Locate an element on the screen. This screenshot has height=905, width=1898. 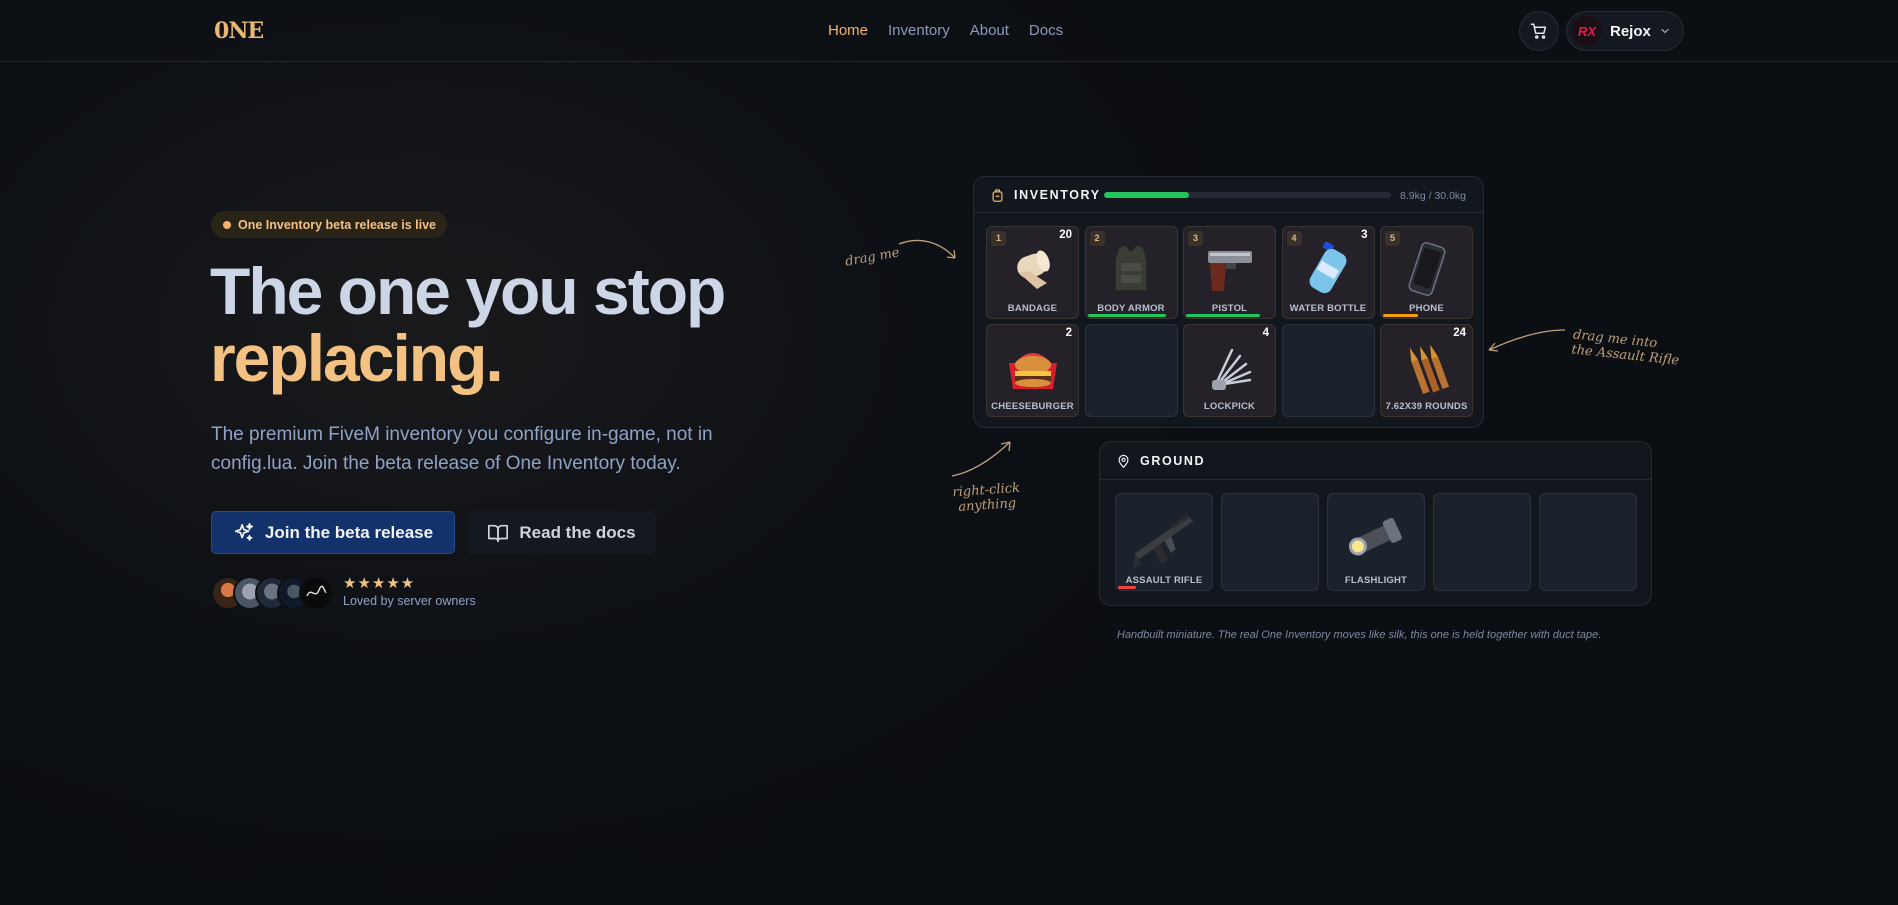
slot-label: BODY ARMOR is located at coordinates (1131, 308).